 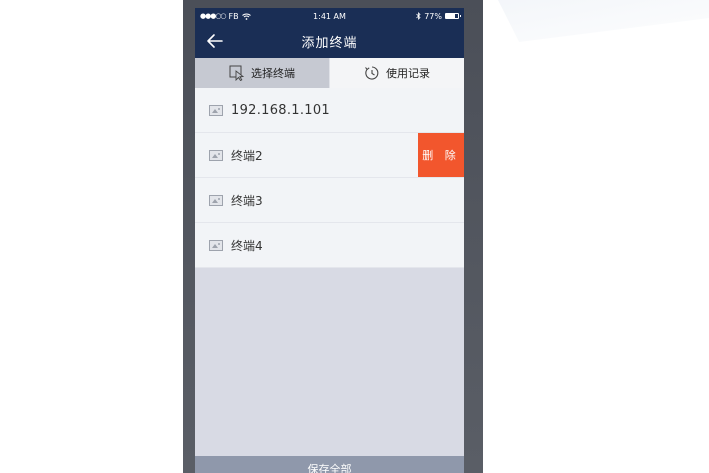 I want to click on back-arrow-icon, so click(x=215, y=41).